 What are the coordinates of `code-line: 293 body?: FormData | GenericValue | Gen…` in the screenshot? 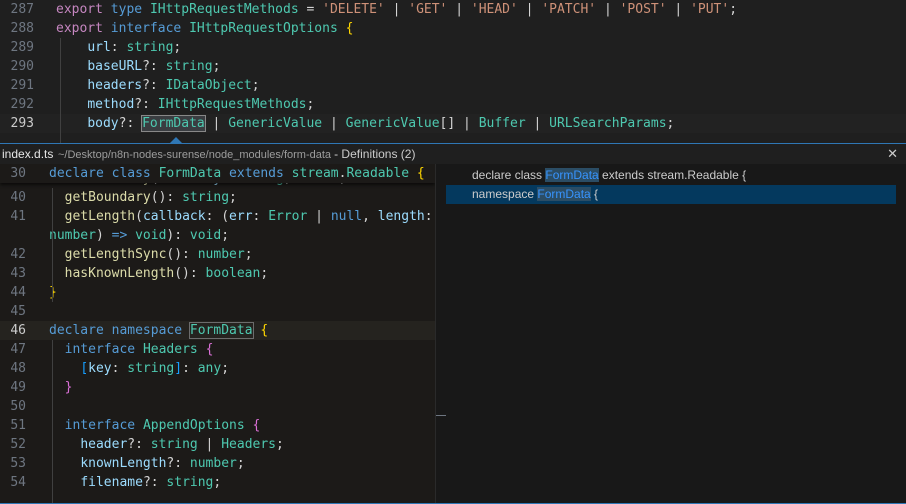 It's located at (453, 123).